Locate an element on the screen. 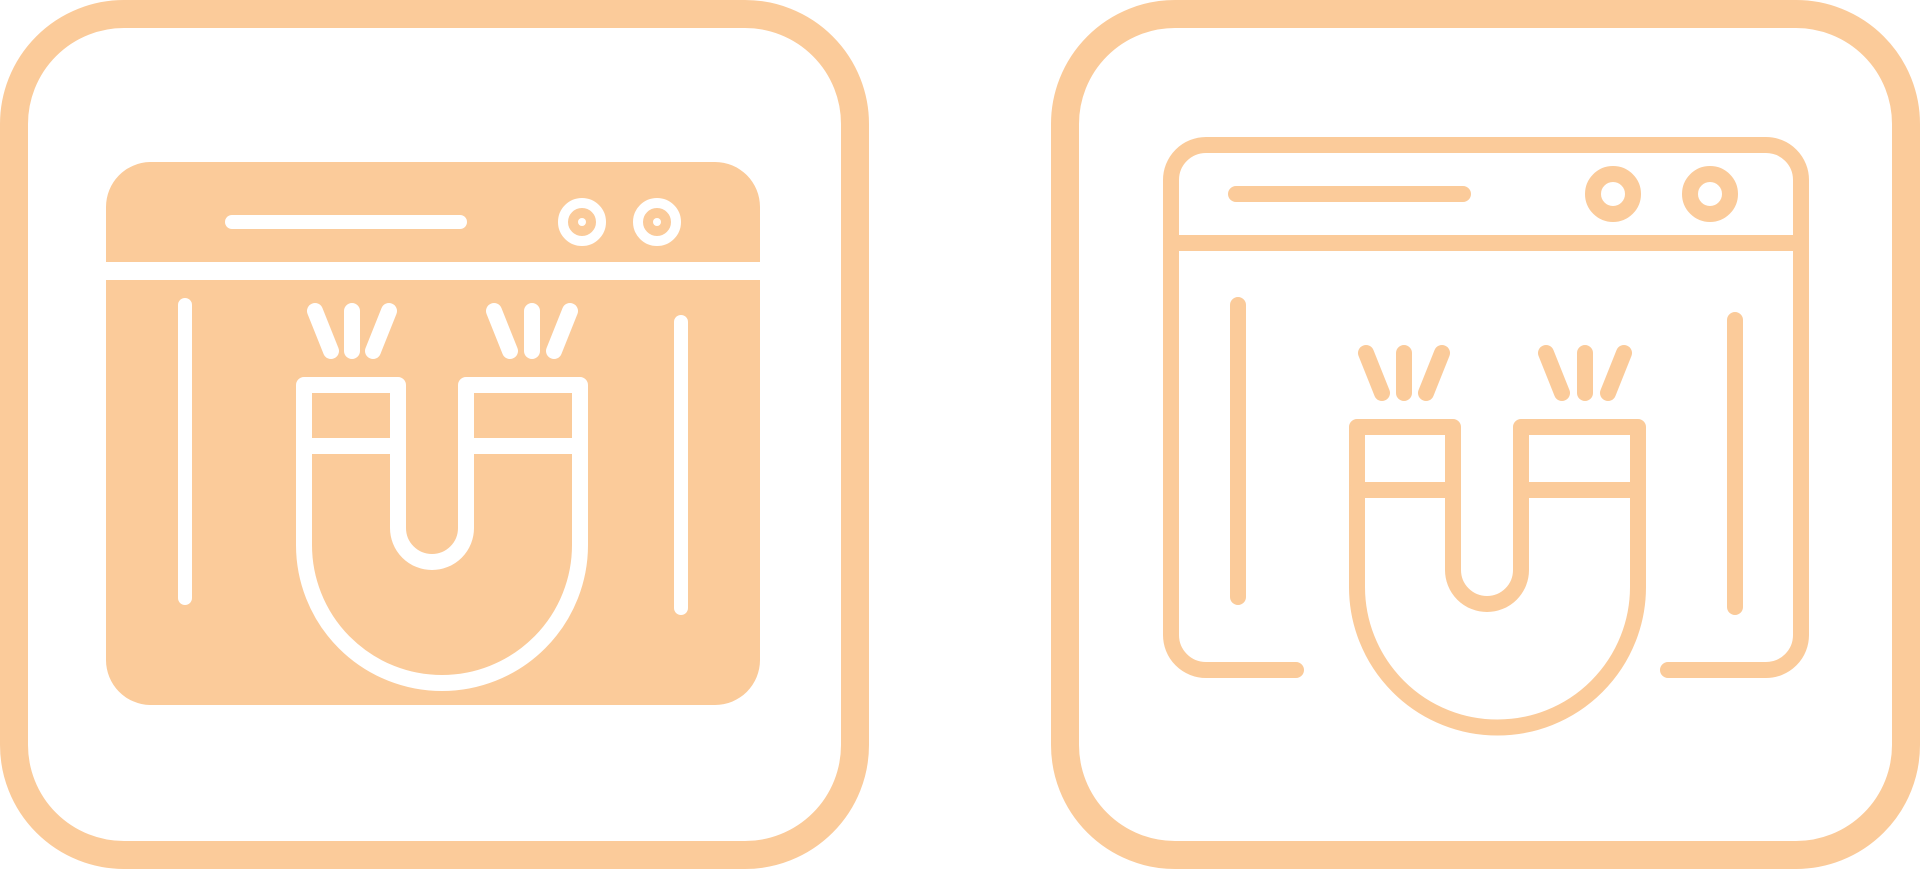  magnet-icon is located at coordinates (1497, 540).